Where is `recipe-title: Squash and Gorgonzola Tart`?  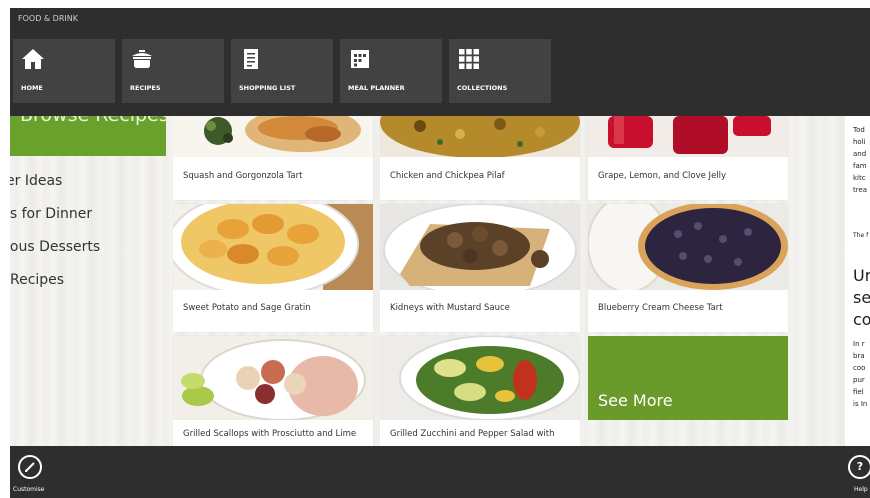
recipe-title: Squash and Gorgonzola Tart is located at coordinates (243, 176).